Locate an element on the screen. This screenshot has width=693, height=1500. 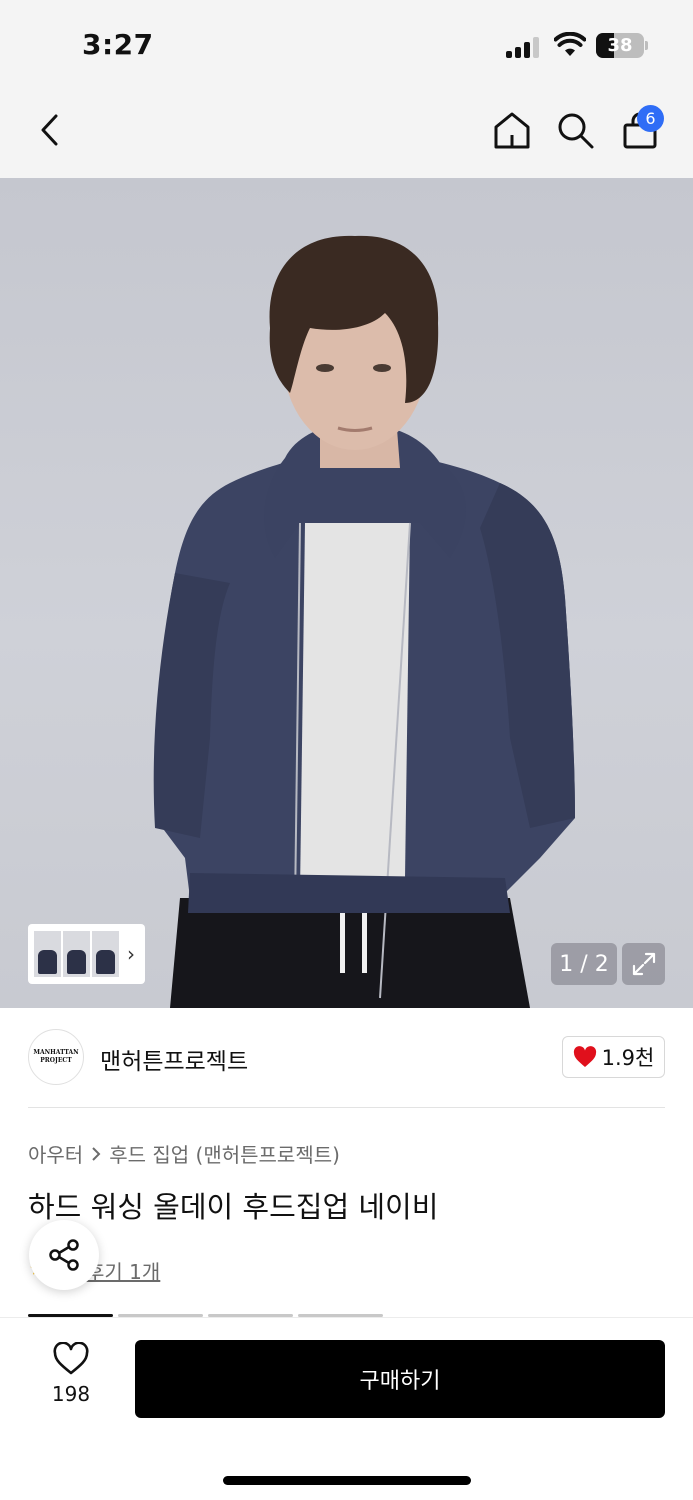
expand-button is located at coordinates (643, 964).